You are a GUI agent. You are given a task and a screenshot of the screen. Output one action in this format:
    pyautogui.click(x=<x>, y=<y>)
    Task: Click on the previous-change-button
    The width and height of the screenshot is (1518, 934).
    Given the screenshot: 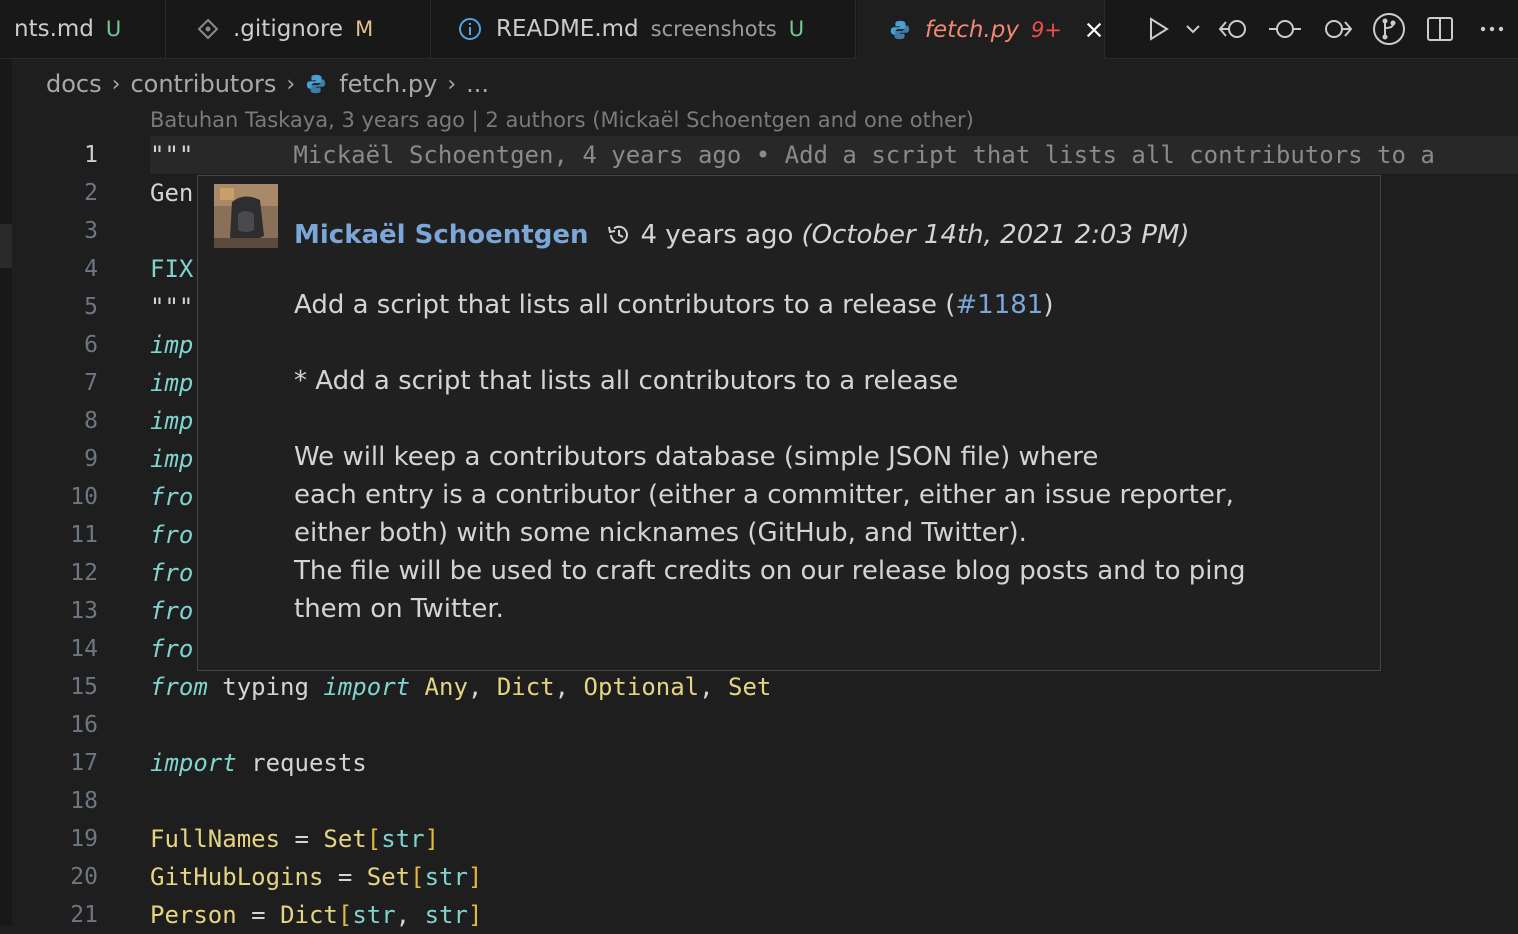 What is the action you would take?
    pyautogui.click(x=1234, y=29)
    